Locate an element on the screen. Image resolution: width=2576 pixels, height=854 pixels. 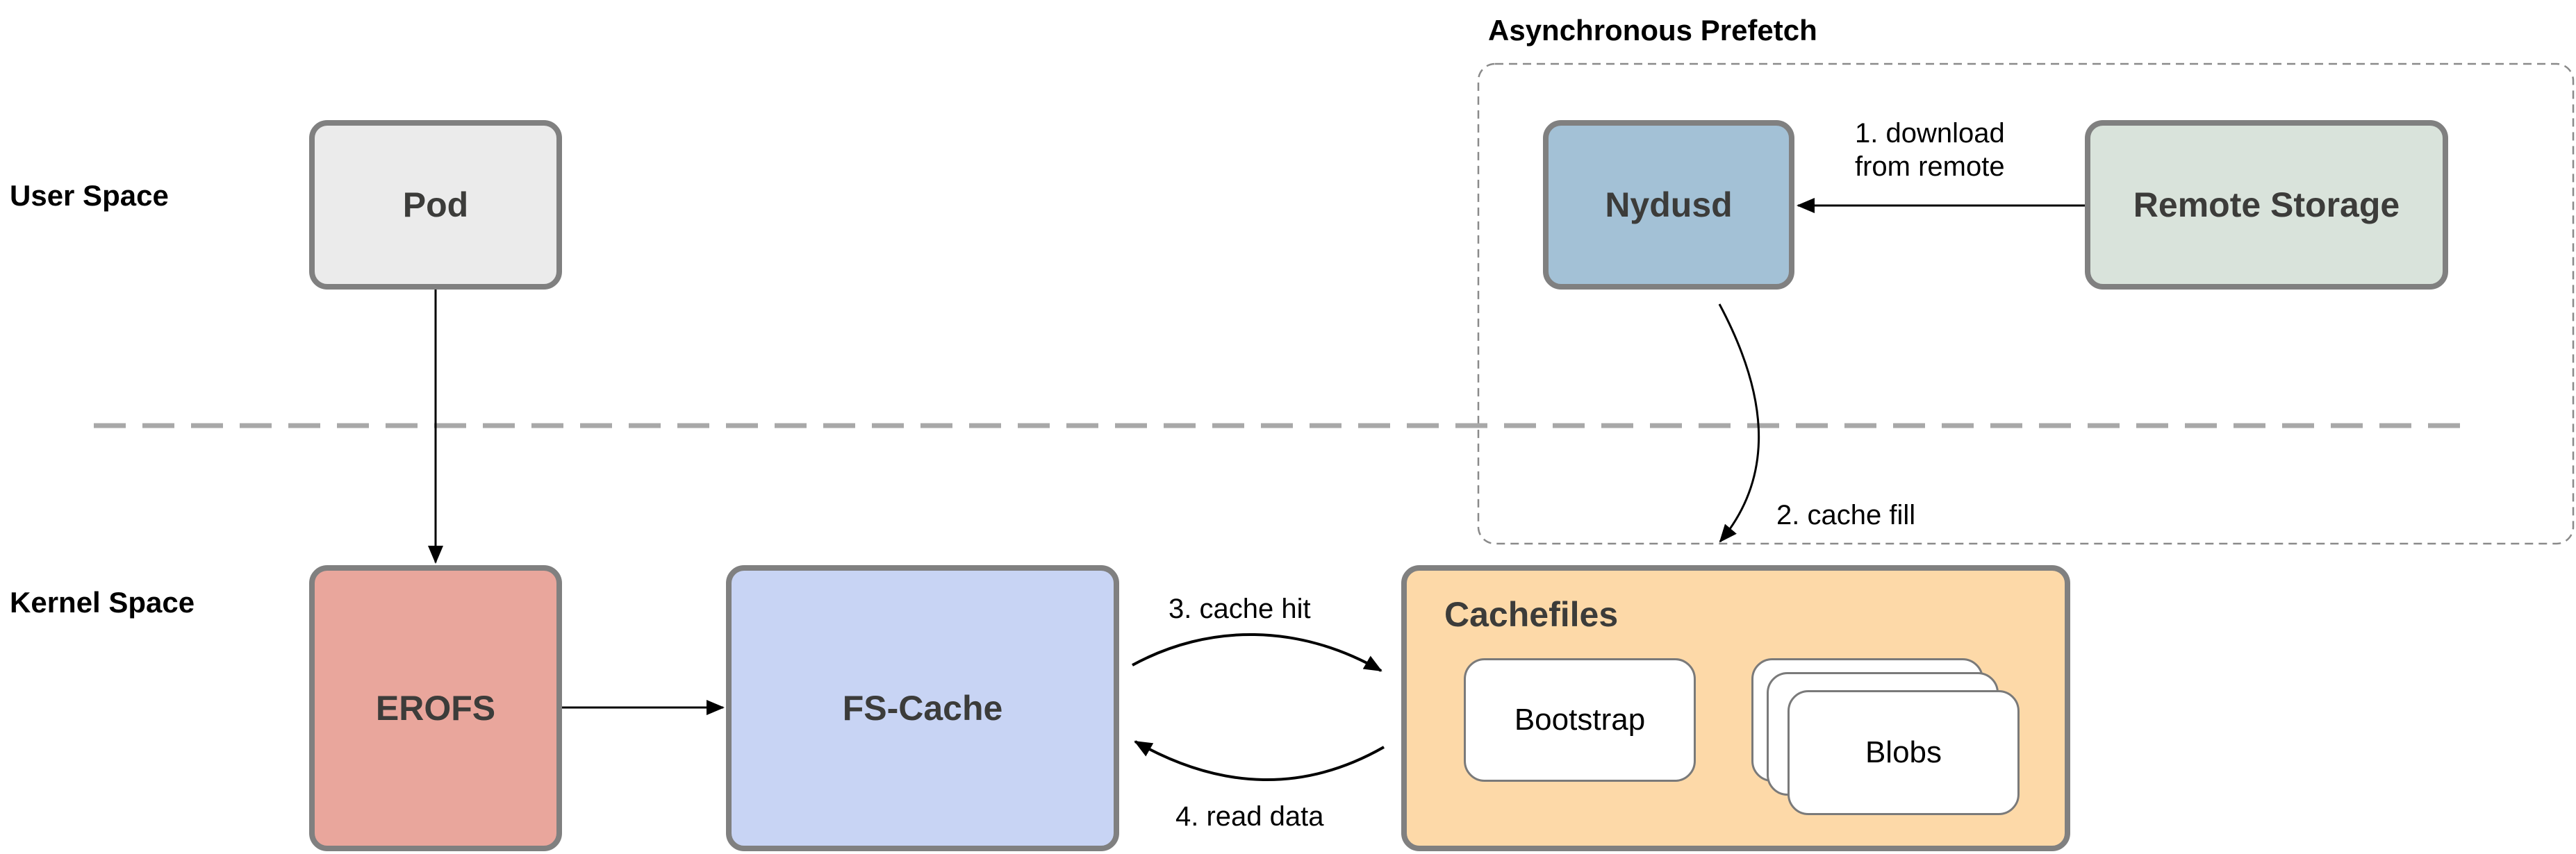
nydusd-node: Nydusd is located at coordinates (1668, 205).